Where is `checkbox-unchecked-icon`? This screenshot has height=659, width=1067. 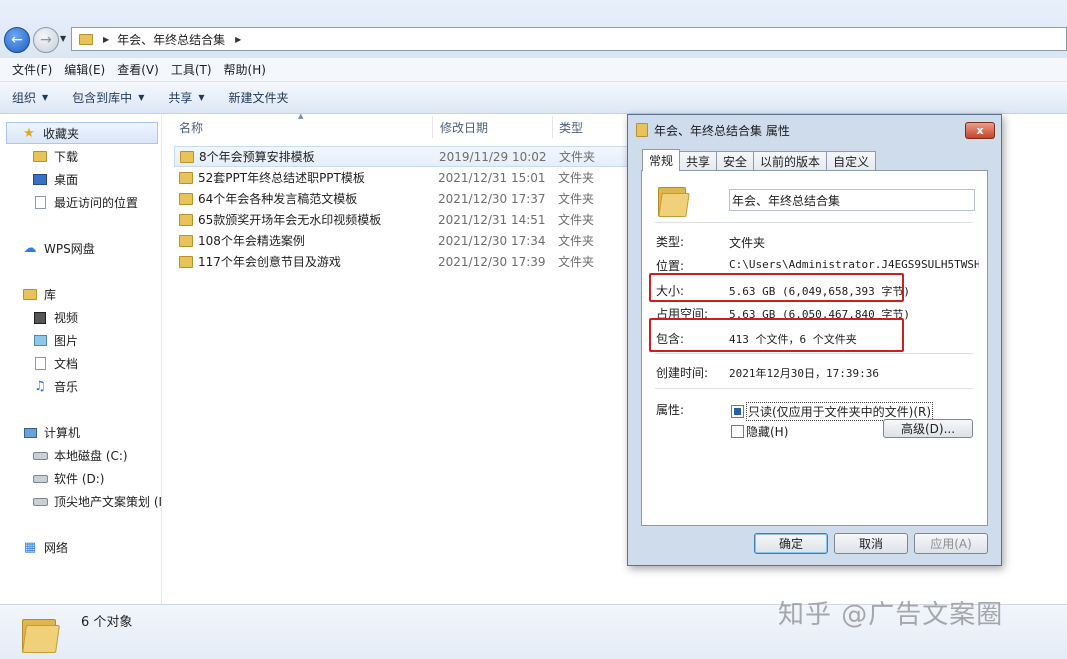
checkbox-unchecked-icon is located at coordinates (737, 431).